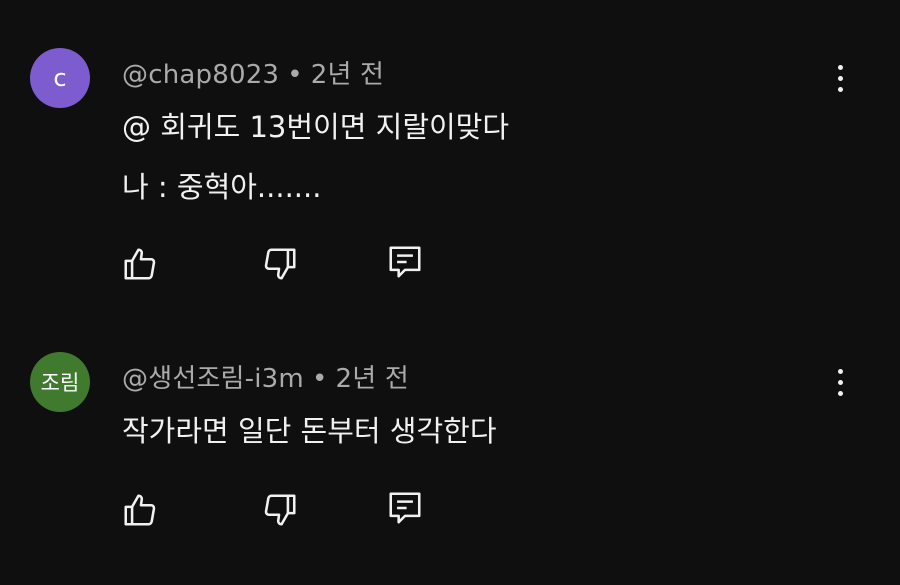 The image size is (900, 585). What do you see at coordinates (309, 431) in the screenshot?
I see `comment-text-line: 작가라면 일단 돈부터 생각한다` at bounding box center [309, 431].